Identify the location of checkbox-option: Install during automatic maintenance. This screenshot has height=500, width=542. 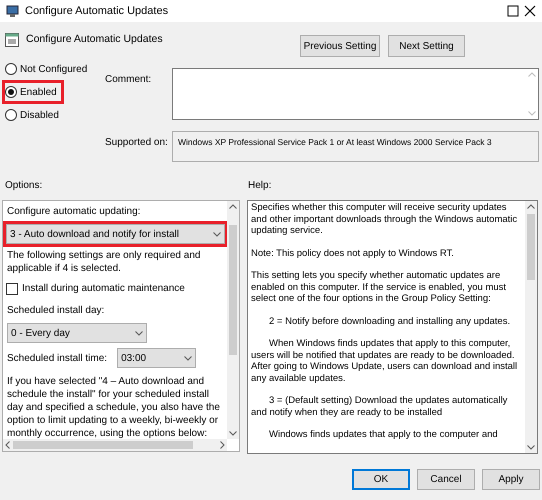
(116, 288).